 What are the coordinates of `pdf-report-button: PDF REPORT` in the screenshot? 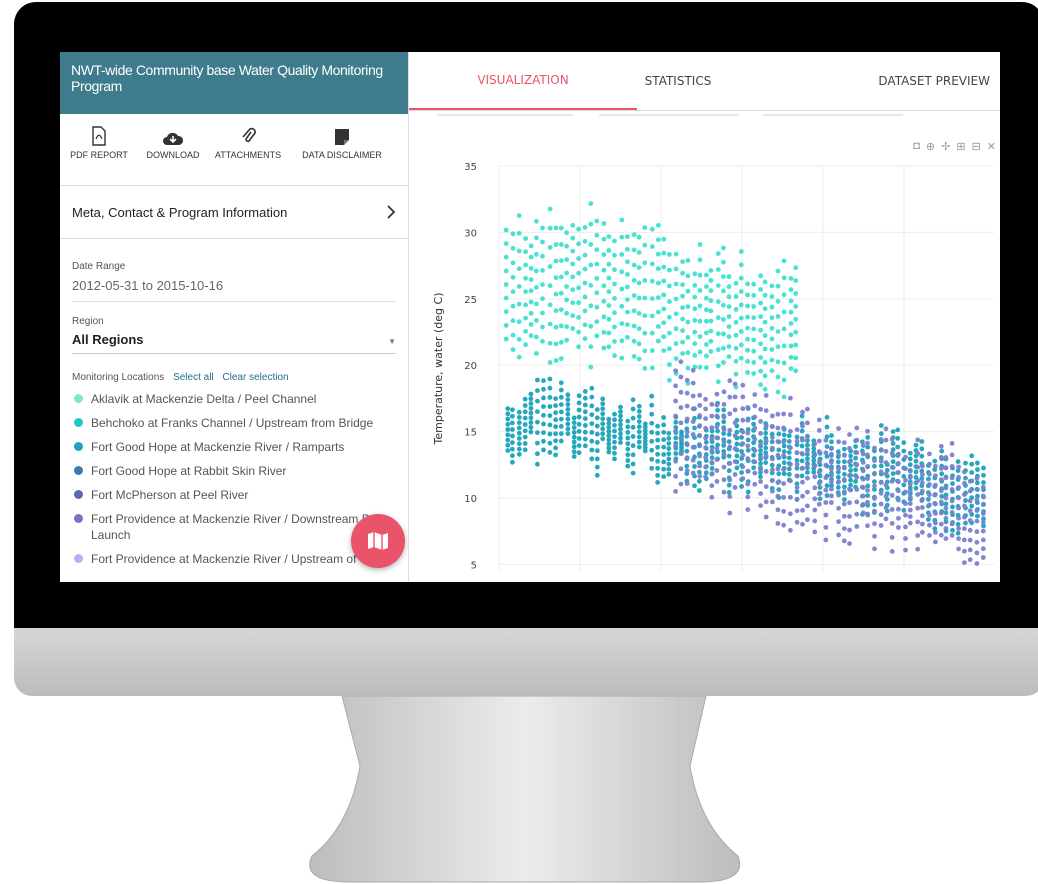 It's located at (99, 153).